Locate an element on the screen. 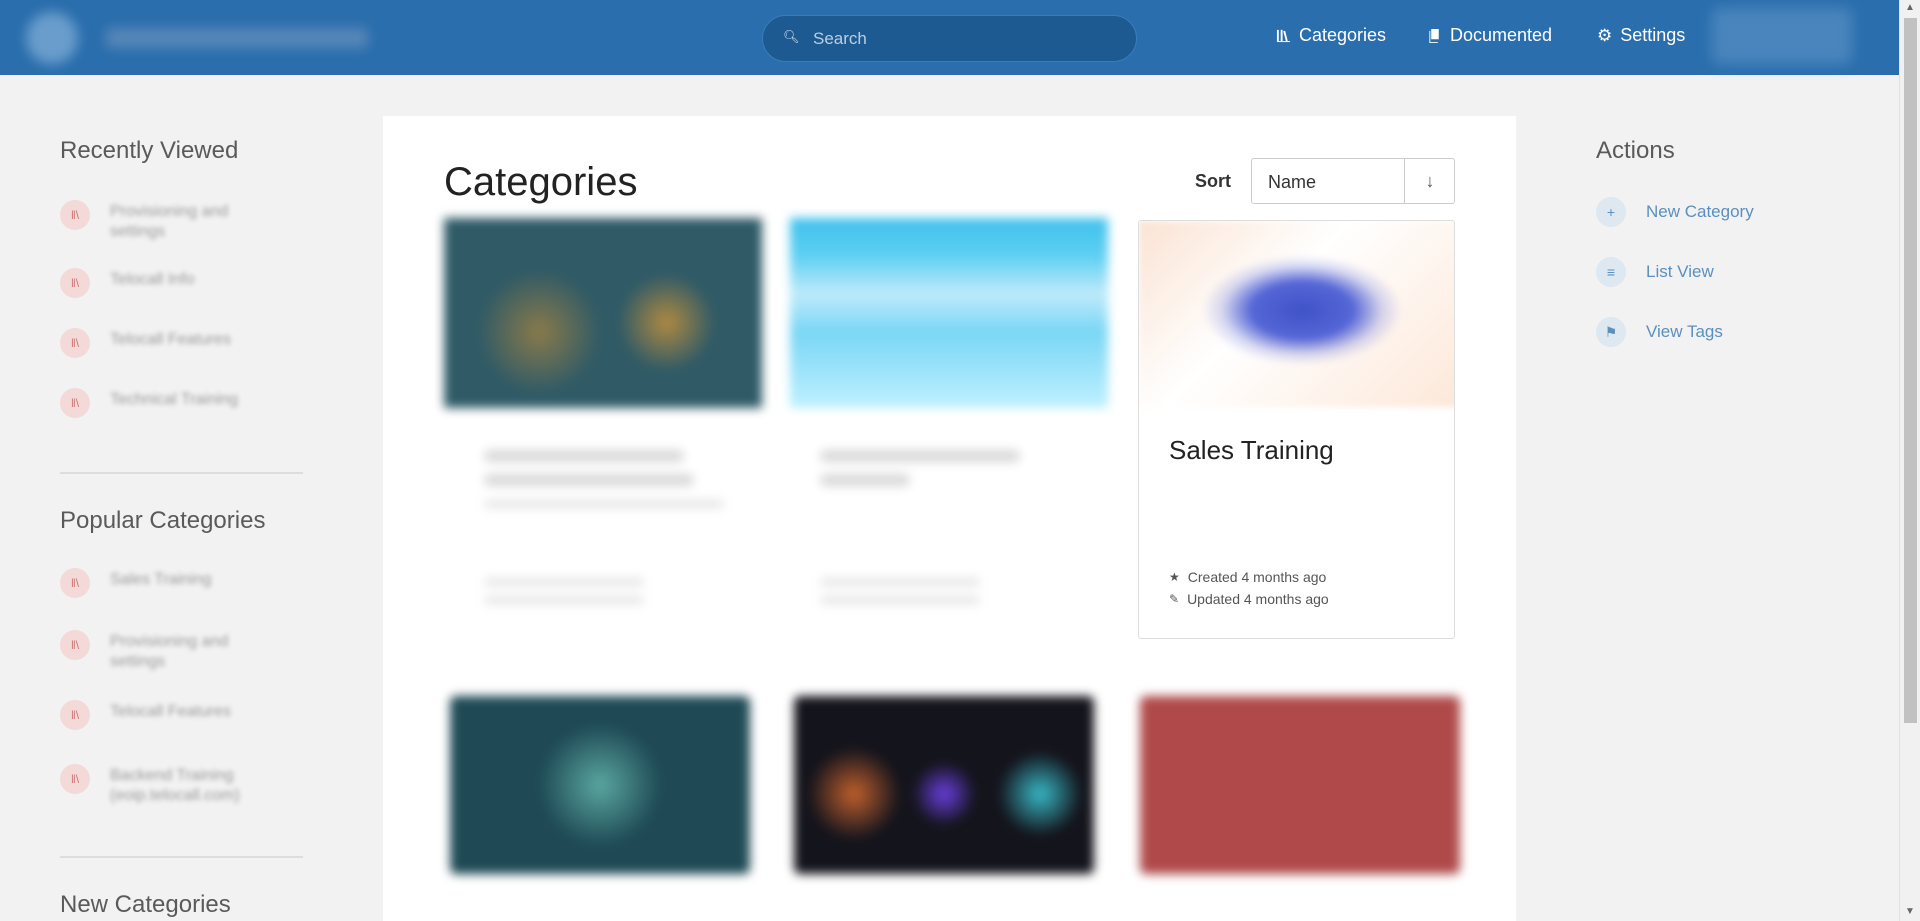 This screenshot has height=921, width=1920. updated-text: Updated 4 months ago is located at coordinates (1258, 599).